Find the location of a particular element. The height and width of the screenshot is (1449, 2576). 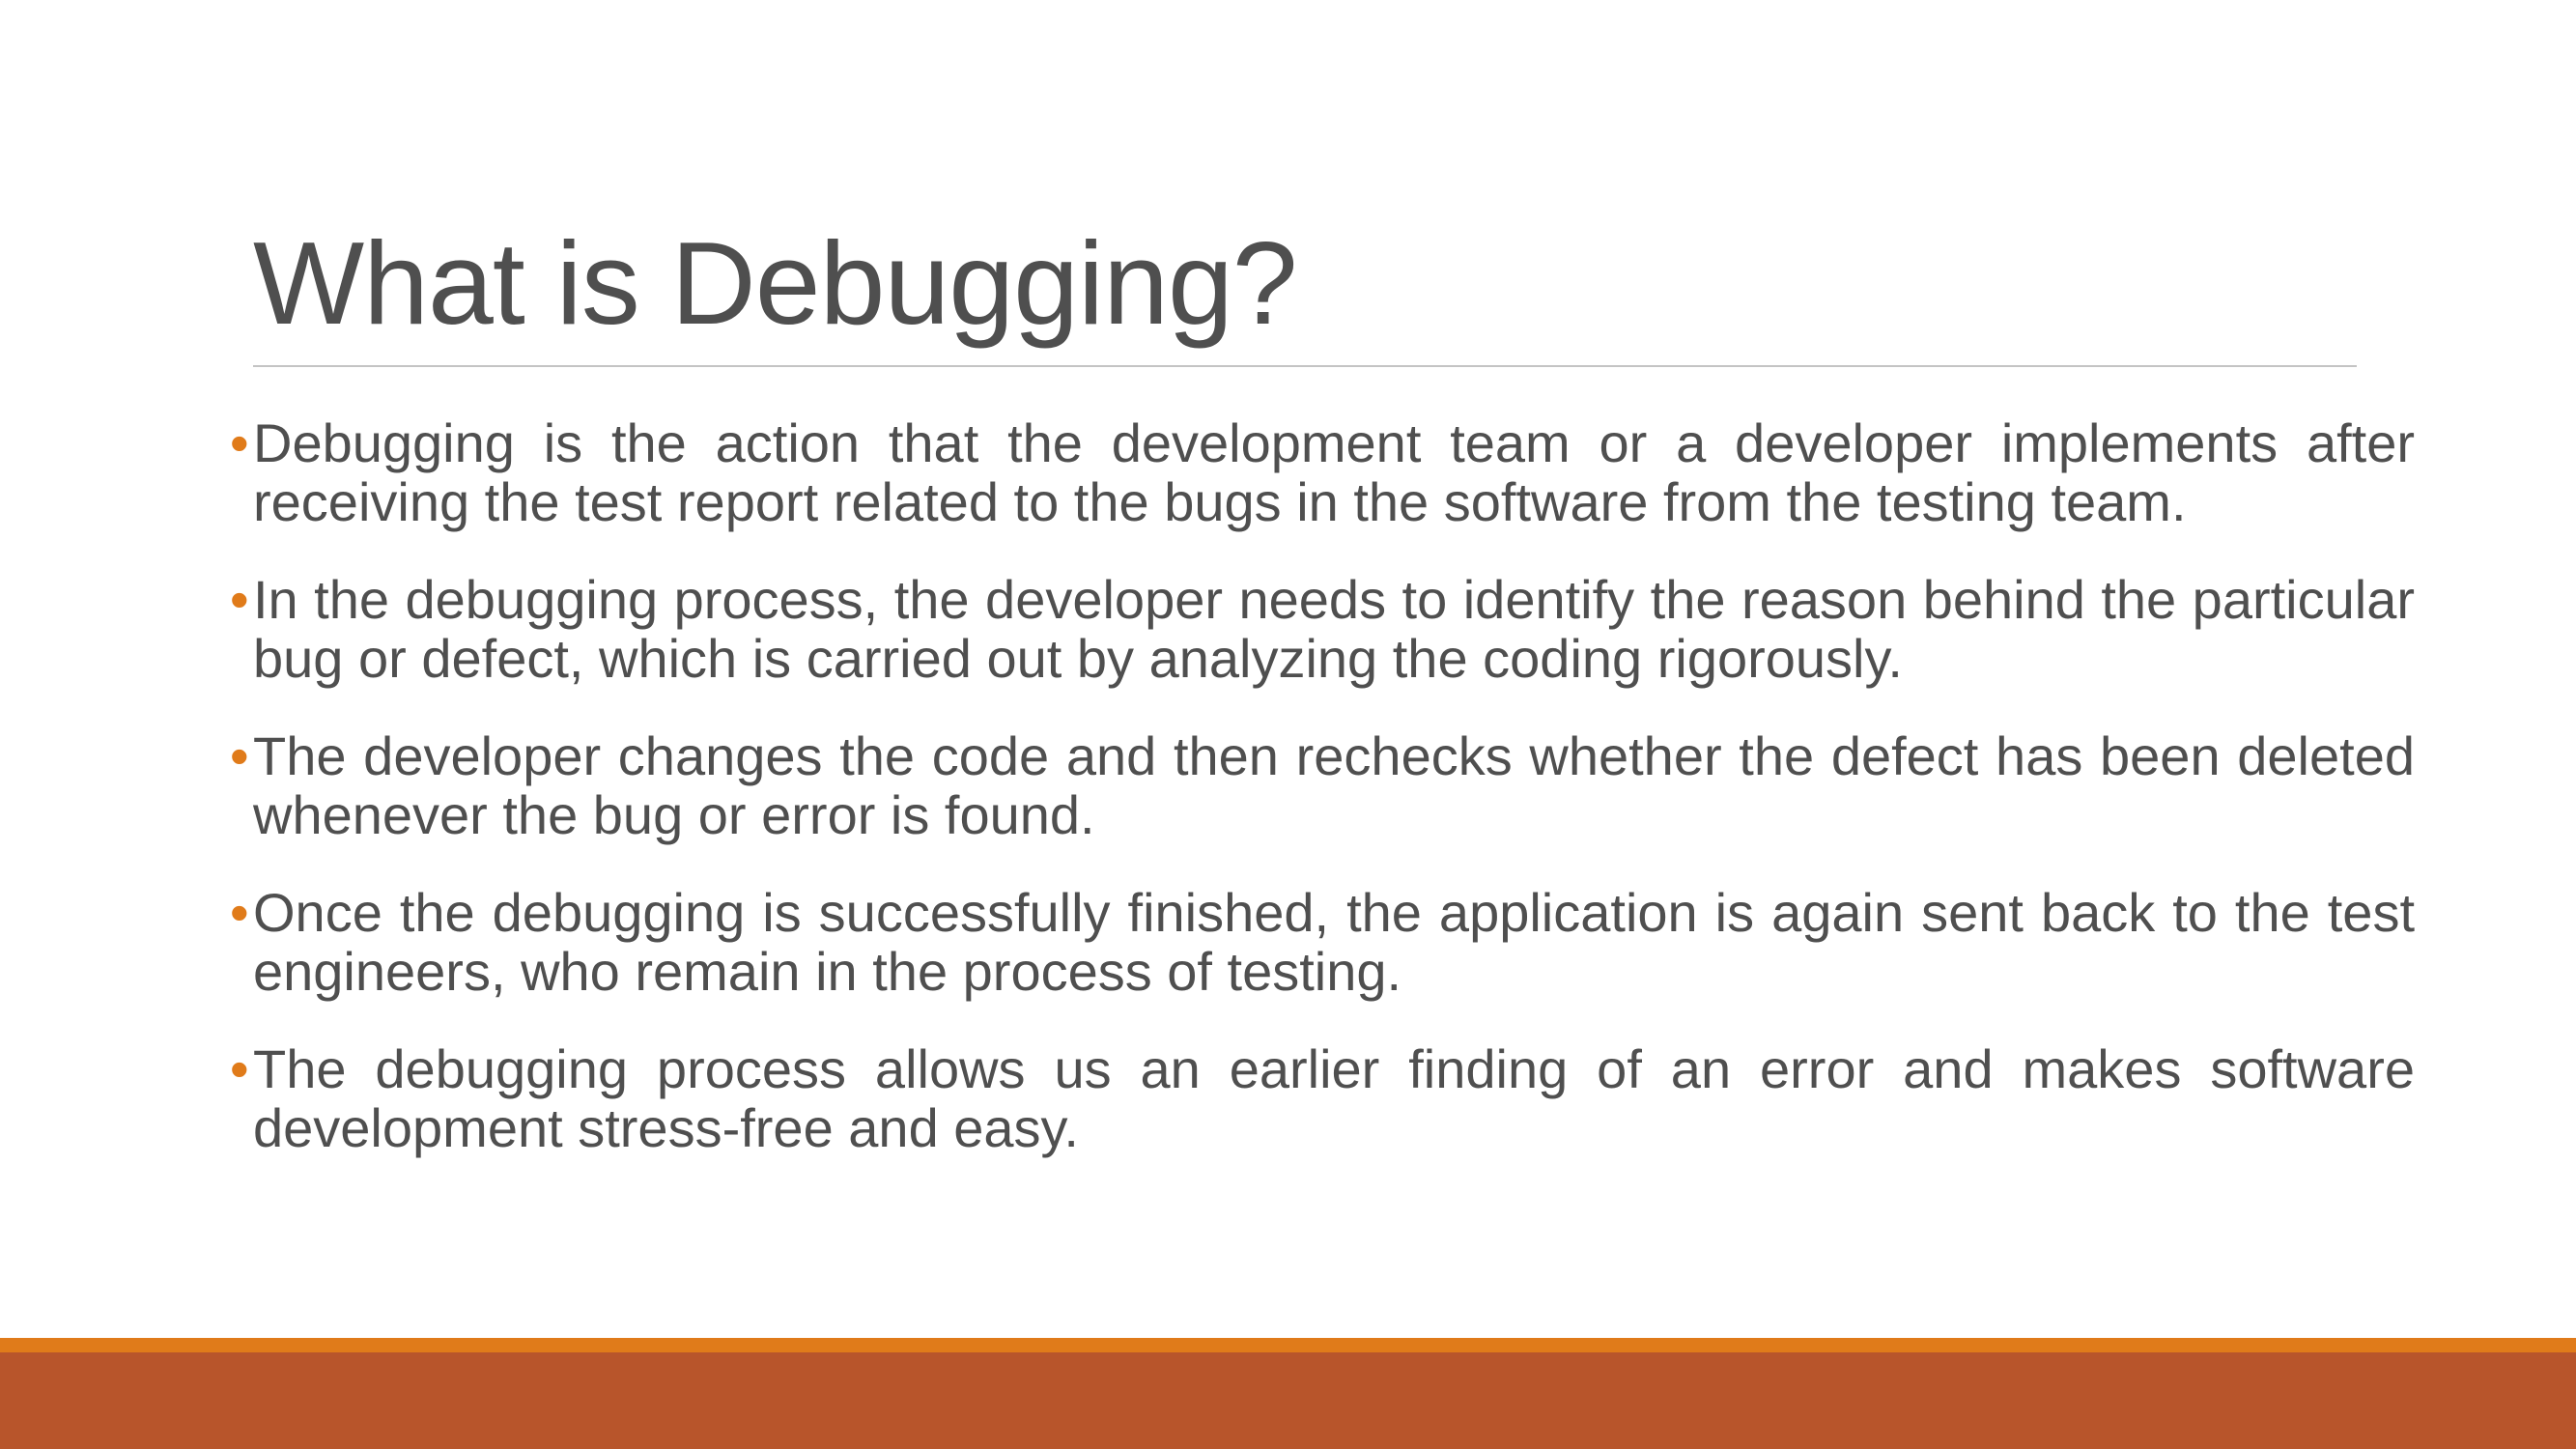

title-divider is located at coordinates (1305, 366).